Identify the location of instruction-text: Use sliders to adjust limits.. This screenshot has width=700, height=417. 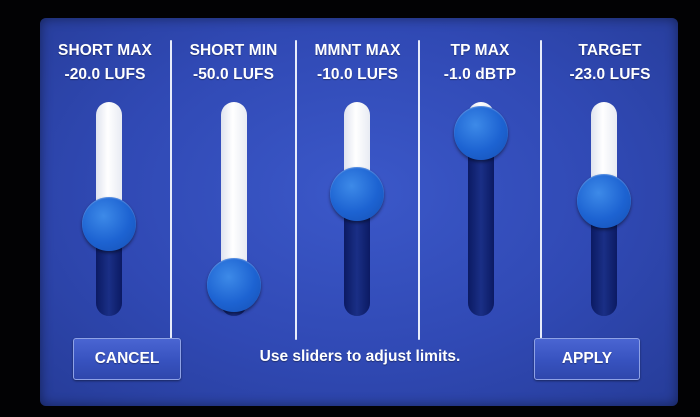
(360, 356).